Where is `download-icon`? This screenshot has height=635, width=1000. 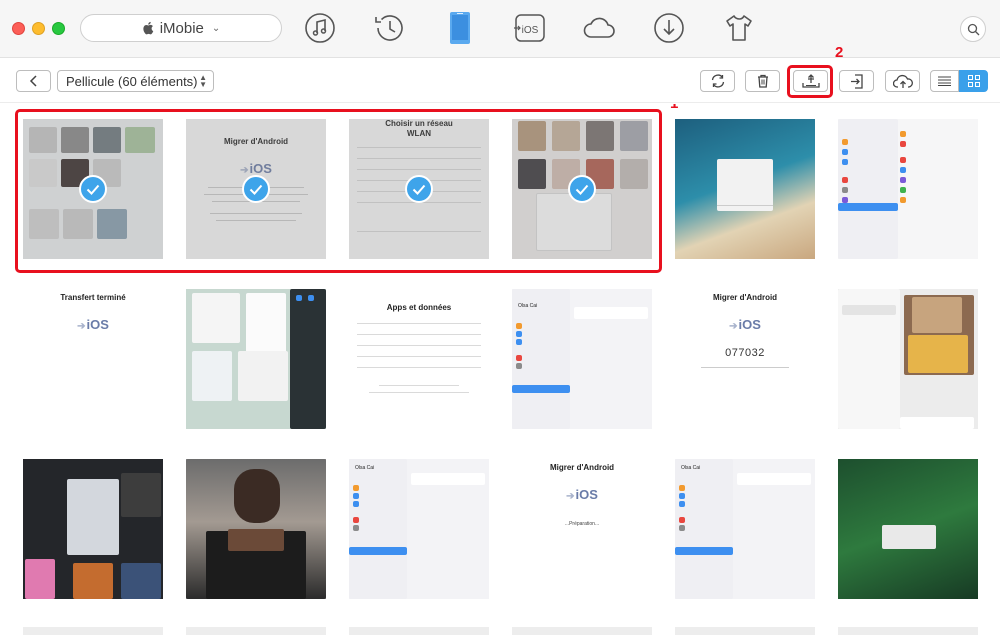
download-icon is located at coordinates (669, 28).